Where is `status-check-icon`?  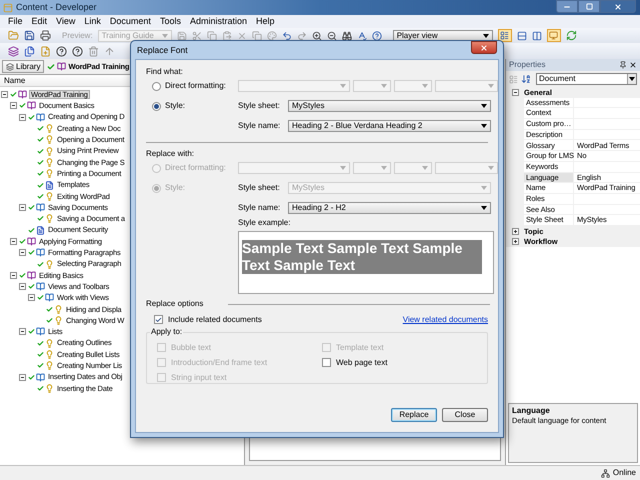
status-check-icon is located at coordinates (51, 66).